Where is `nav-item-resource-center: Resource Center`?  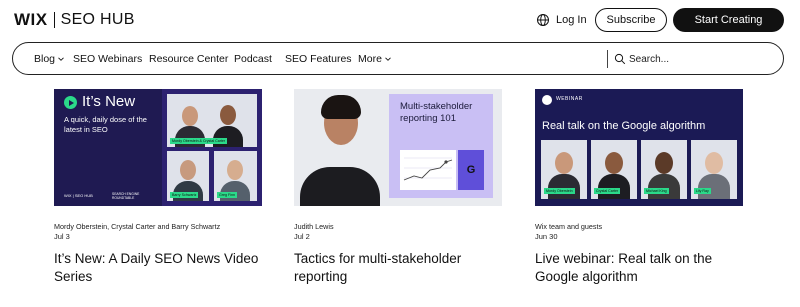
nav-item-resource-center: Resource Center is located at coordinates (188, 59).